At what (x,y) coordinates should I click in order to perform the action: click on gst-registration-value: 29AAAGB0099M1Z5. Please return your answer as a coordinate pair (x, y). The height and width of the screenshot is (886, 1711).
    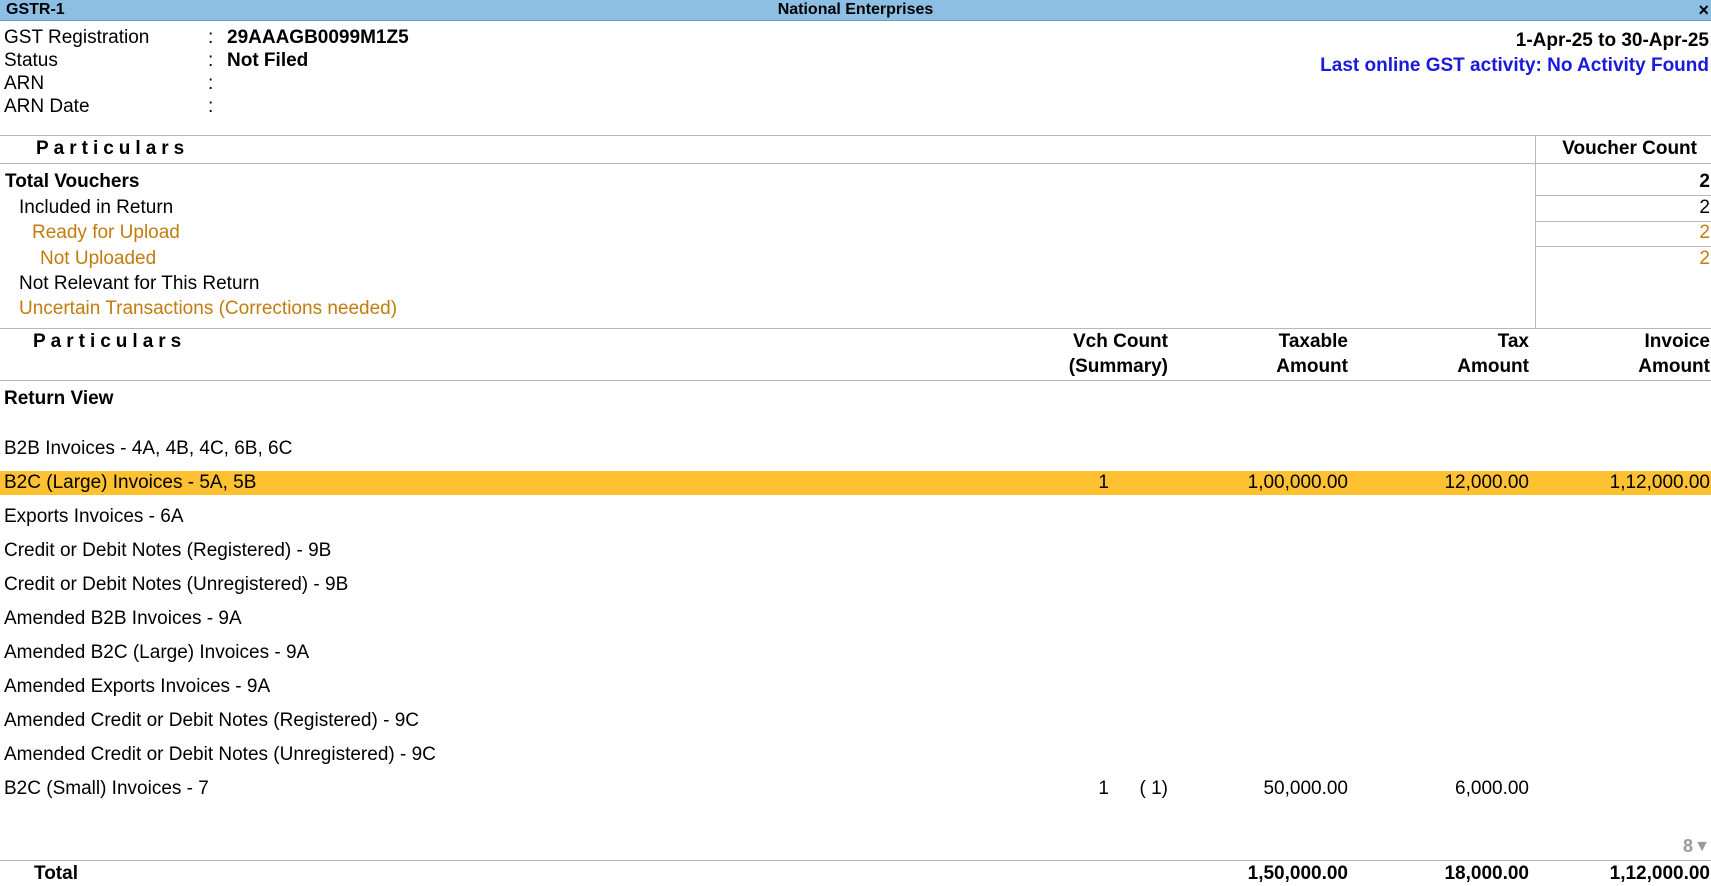
    Looking at the image, I should click on (318, 37).